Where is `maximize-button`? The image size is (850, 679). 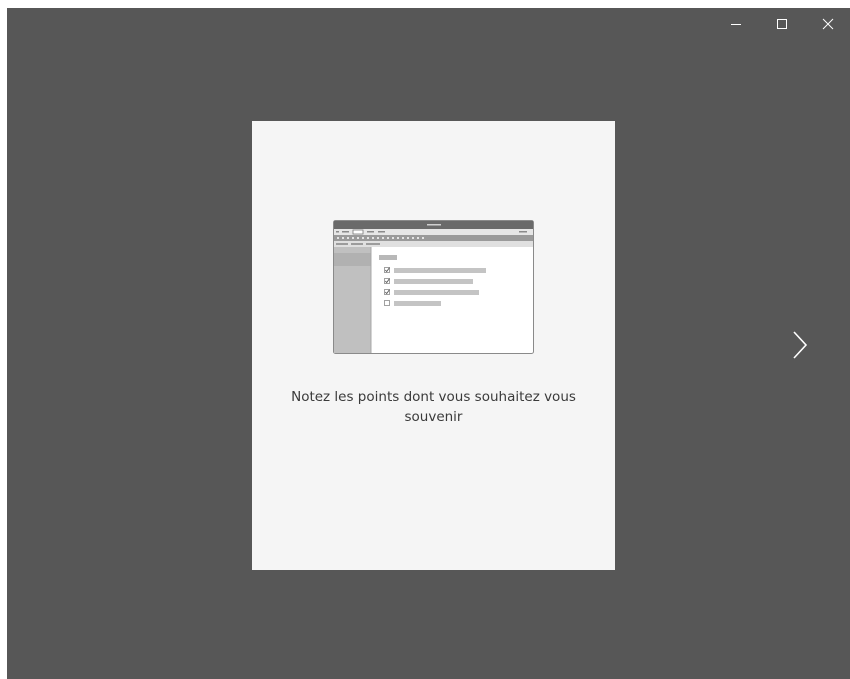
maximize-button is located at coordinates (782, 24).